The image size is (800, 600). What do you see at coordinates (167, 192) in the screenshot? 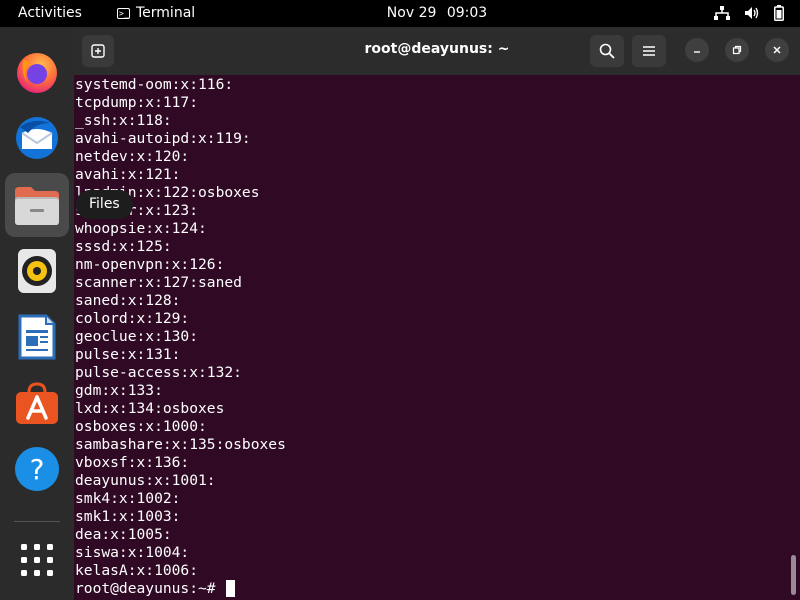
I see `terminal-line: lpadmin:x:122:osboxes` at bounding box center [167, 192].